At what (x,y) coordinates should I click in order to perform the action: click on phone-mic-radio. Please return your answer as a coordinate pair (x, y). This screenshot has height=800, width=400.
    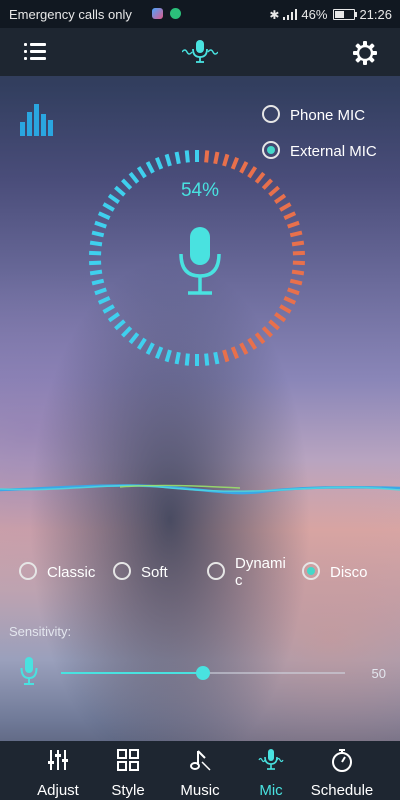
    Looking at the image, I should click on (271, 114).